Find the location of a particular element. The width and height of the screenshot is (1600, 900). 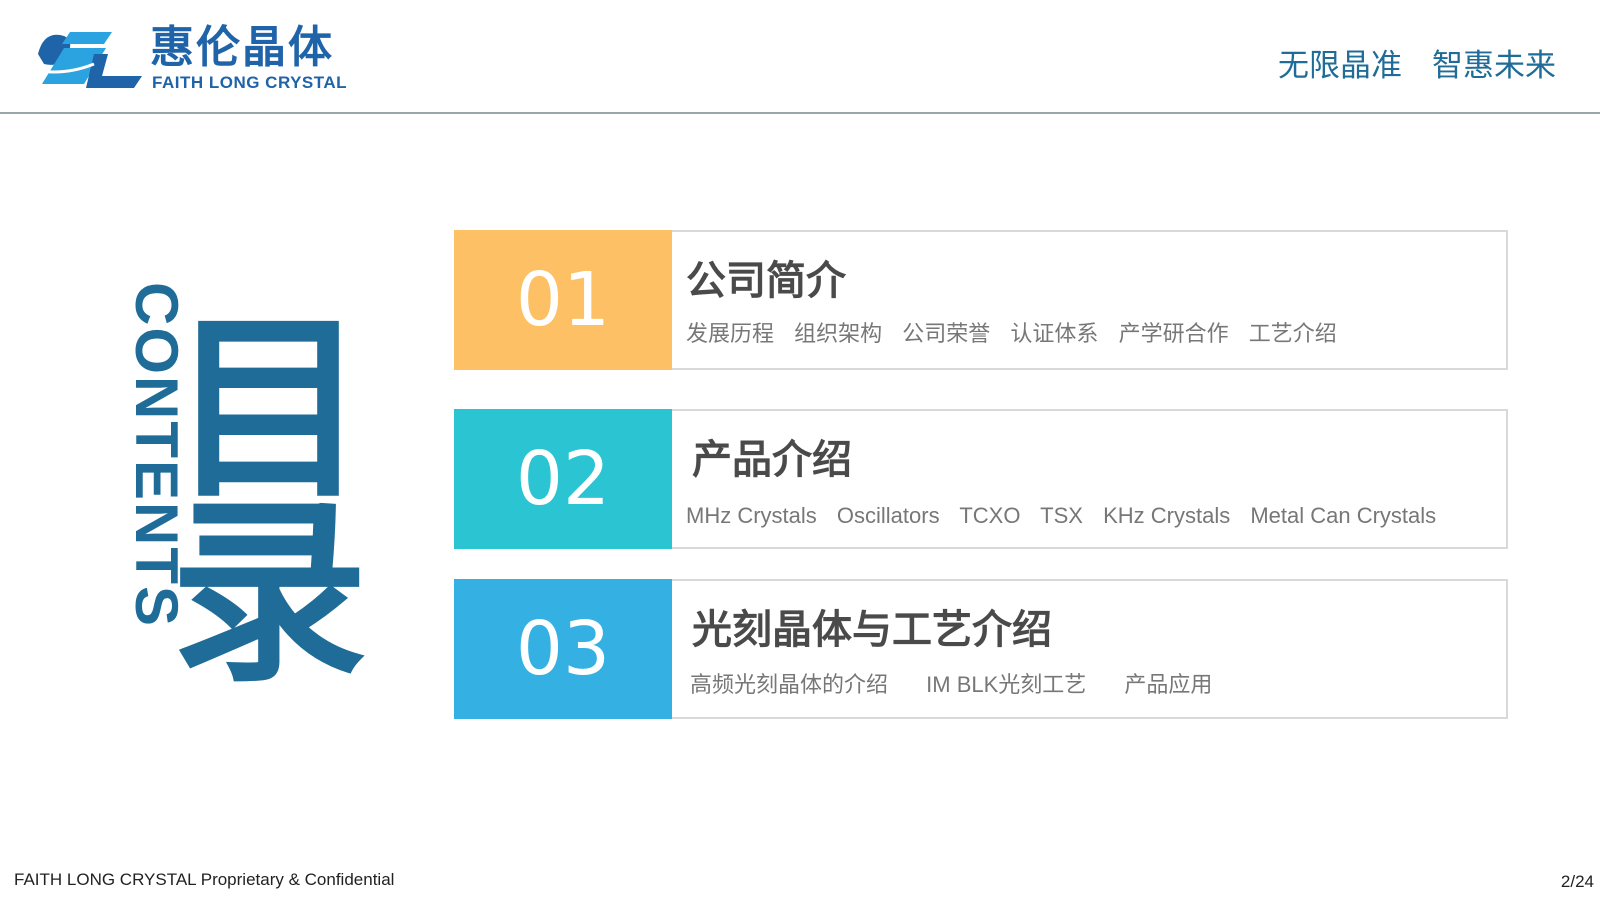

header-divider is located at coordinates (800, 113).